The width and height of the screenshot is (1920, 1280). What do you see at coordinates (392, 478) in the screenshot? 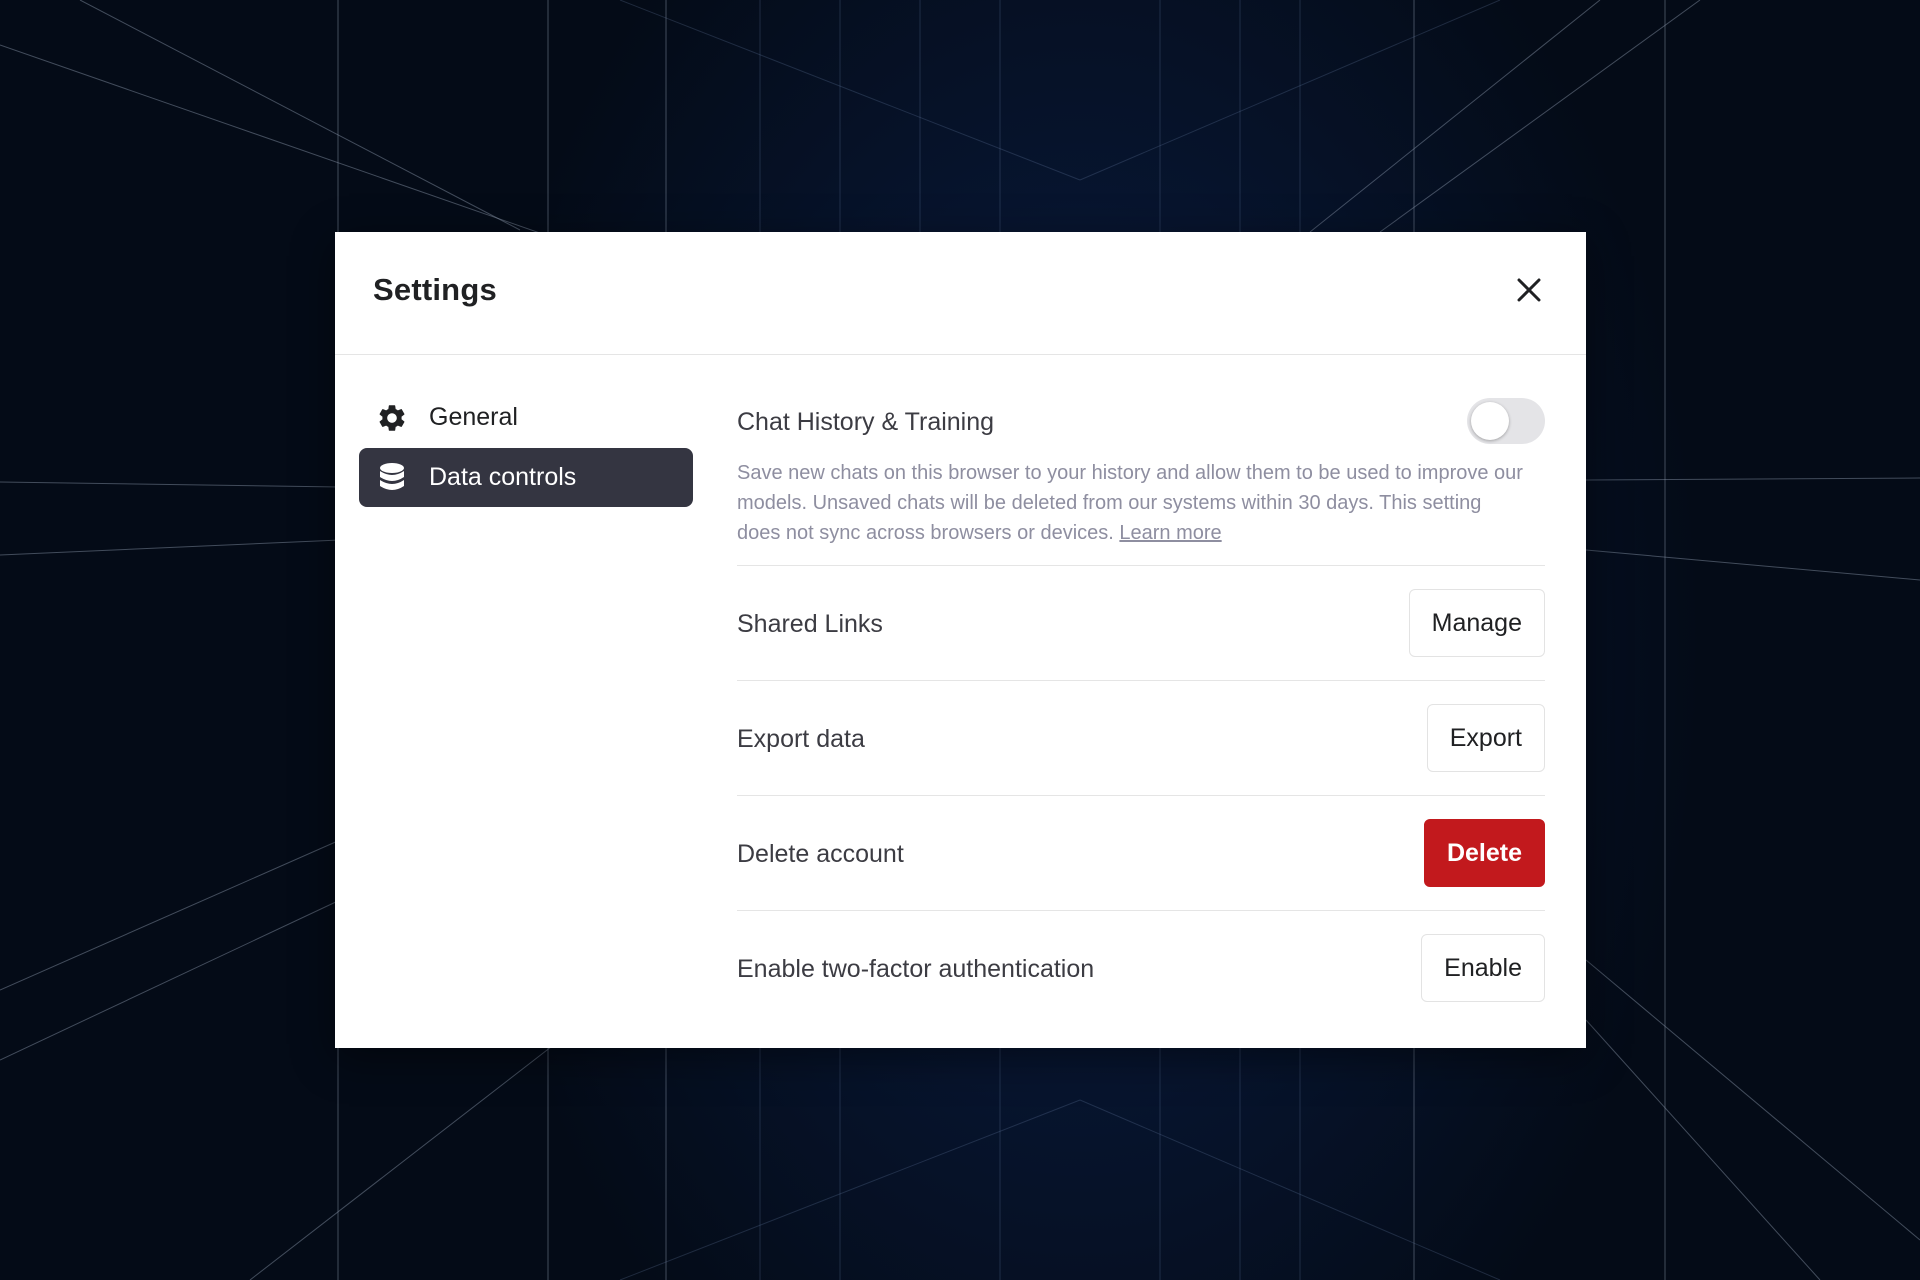
I see `database-icon` at bounding box center [392, 478].